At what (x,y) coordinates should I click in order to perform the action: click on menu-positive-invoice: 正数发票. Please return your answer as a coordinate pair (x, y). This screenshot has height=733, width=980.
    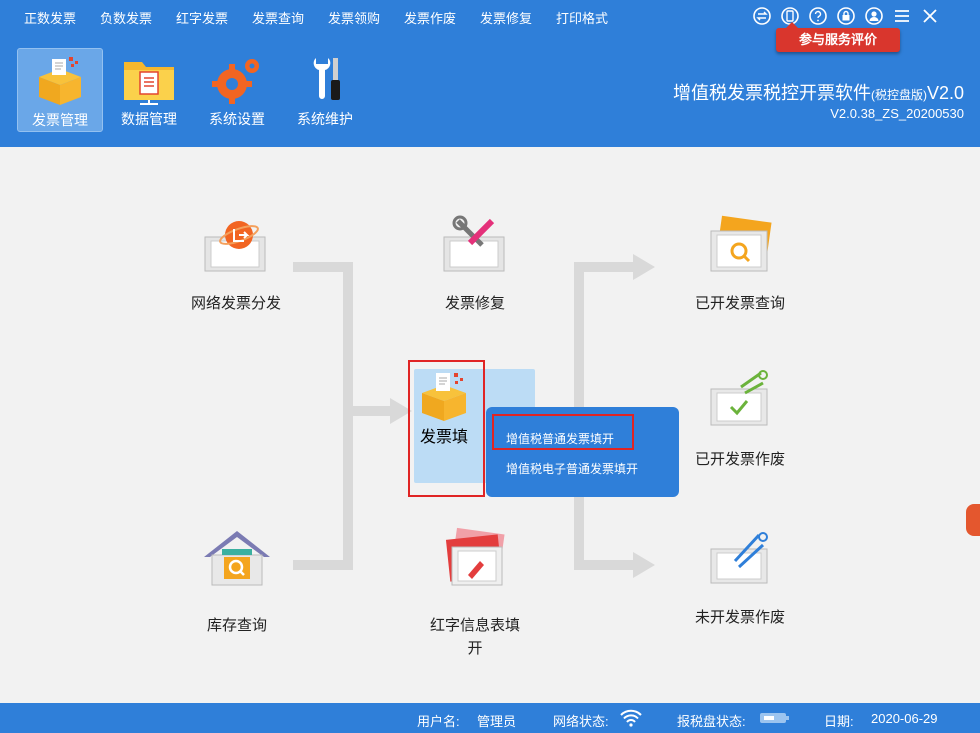
    Looking at the image, I should click on (50, 17).